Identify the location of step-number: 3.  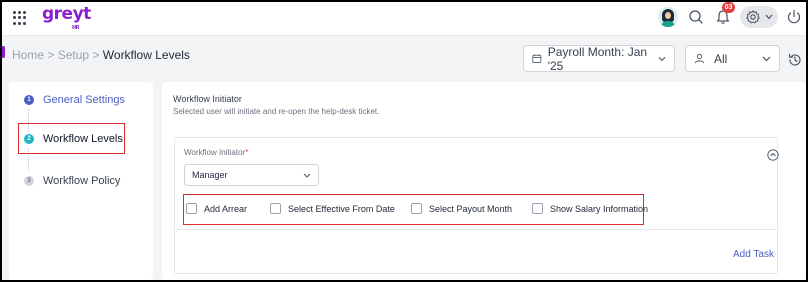
(29, 181).